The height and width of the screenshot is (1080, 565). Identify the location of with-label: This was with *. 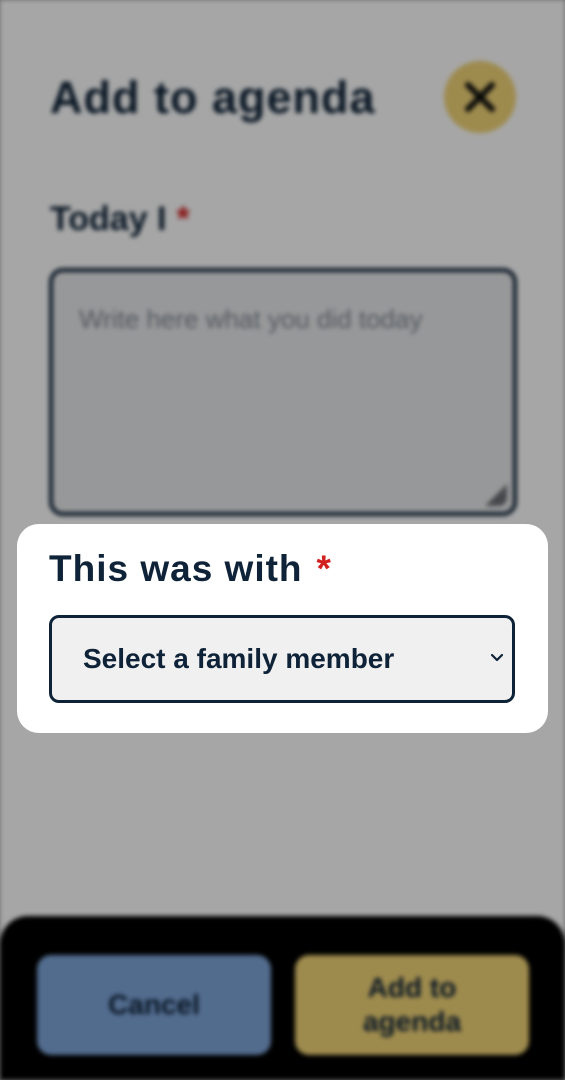
(190, 569).